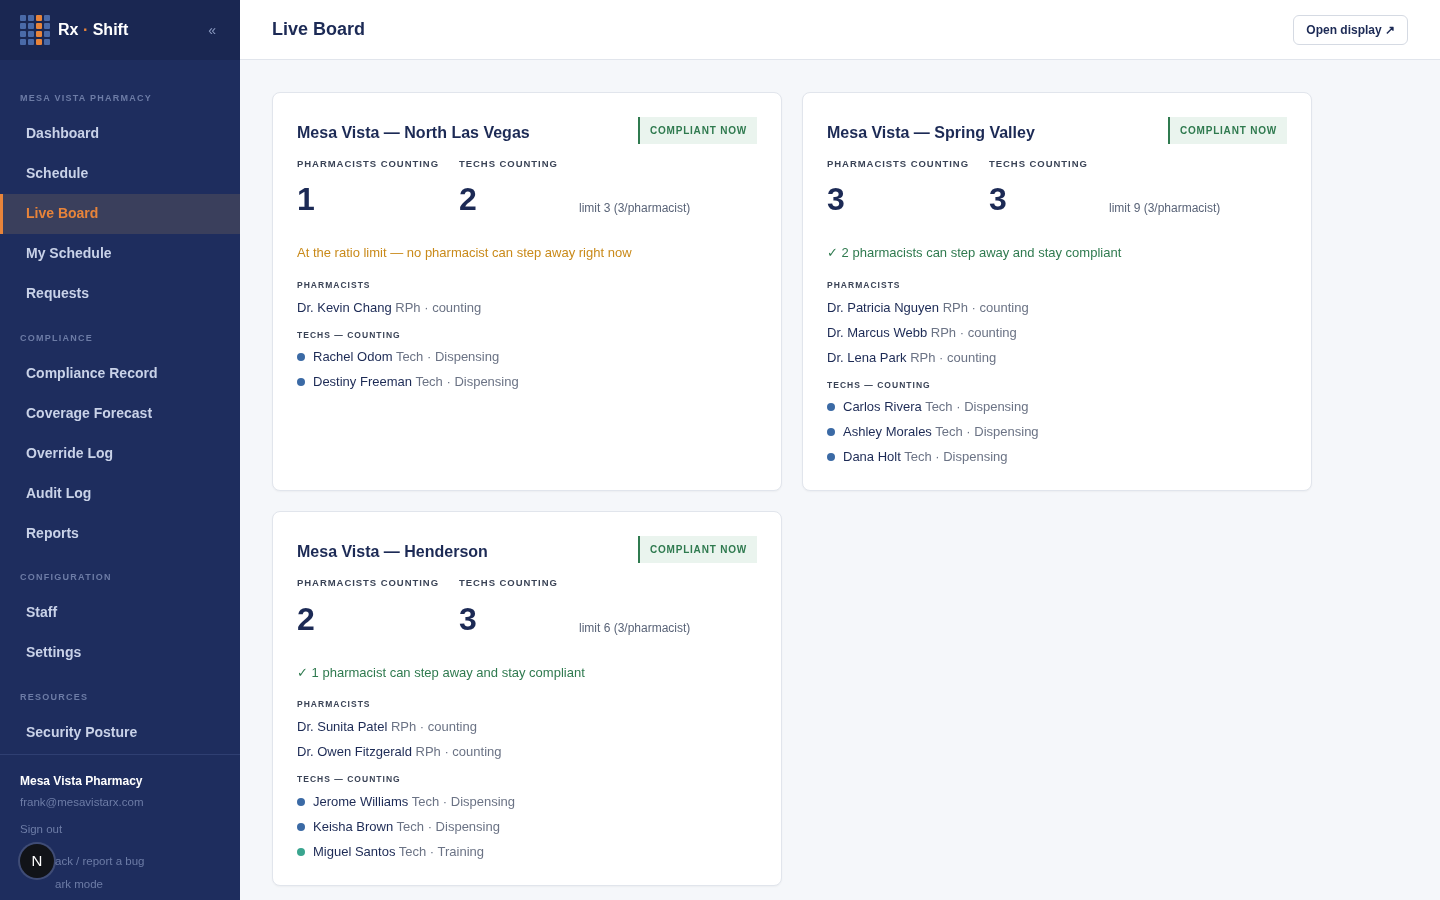 This screenshot has width=1440, height=900. Describe the element at coordinates (120, 173) in the screenshot. I see `nav-item: Schedule` at that location.